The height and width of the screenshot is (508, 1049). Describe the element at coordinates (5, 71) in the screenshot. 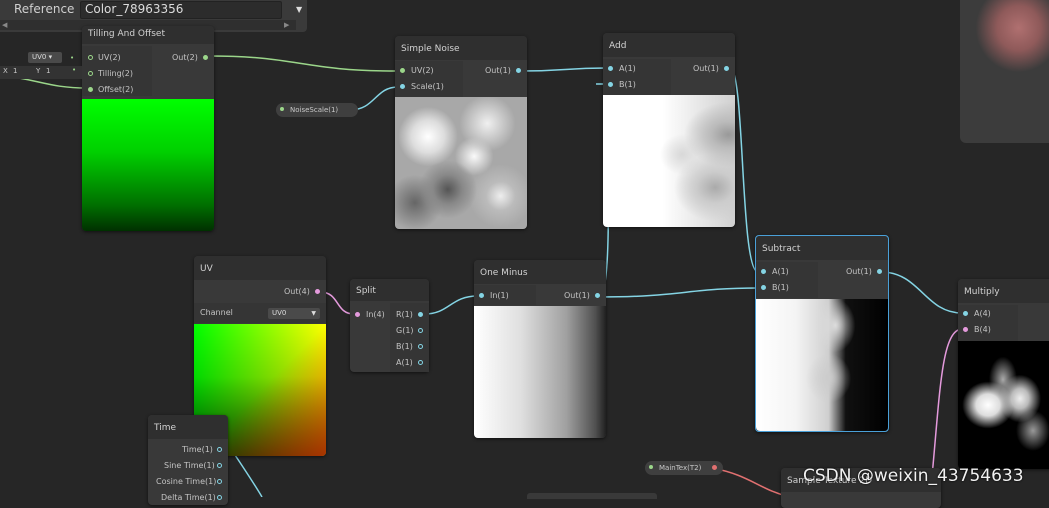

I see `x-label: X` at that location.